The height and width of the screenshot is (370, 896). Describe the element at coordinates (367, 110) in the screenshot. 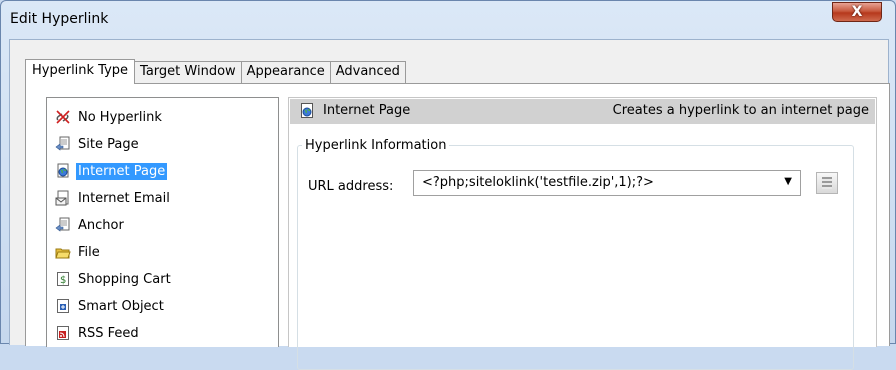

I see `detail-title: Internet Page` at that location.